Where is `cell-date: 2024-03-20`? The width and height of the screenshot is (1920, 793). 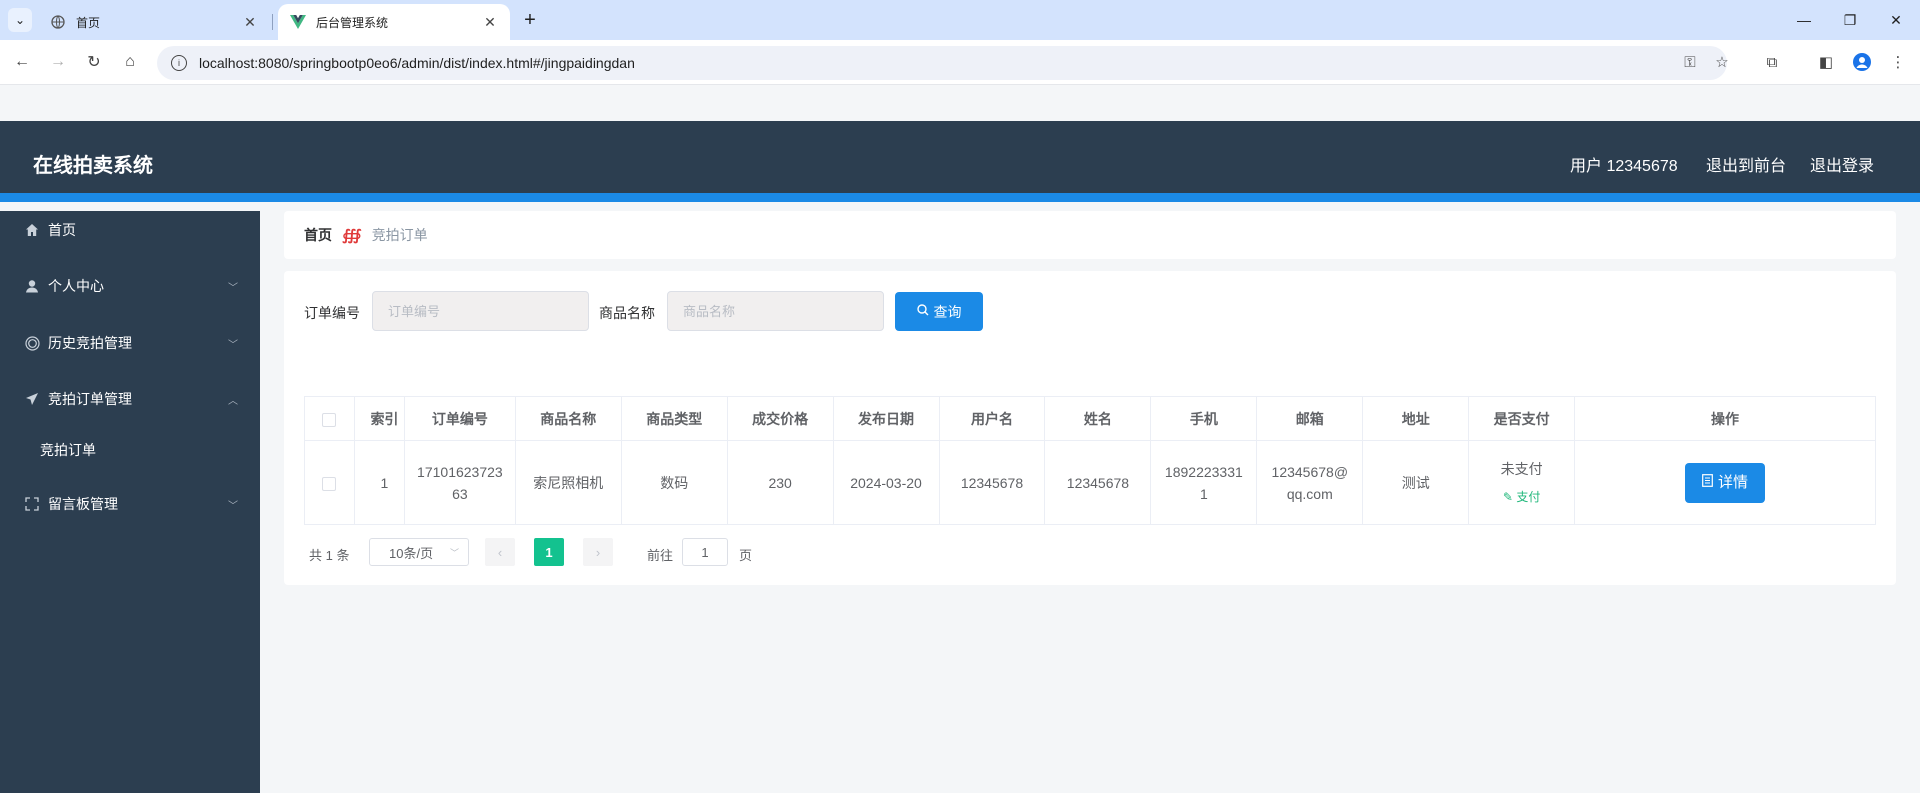
cell-date: 2024-03-20 is located at coordinates (886, 482).